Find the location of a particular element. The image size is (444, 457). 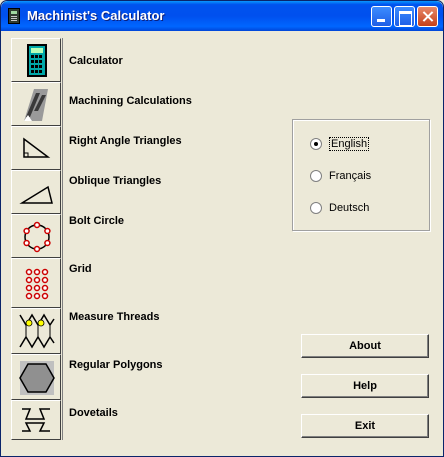

grid-icon is located at coordinates (37, 284).